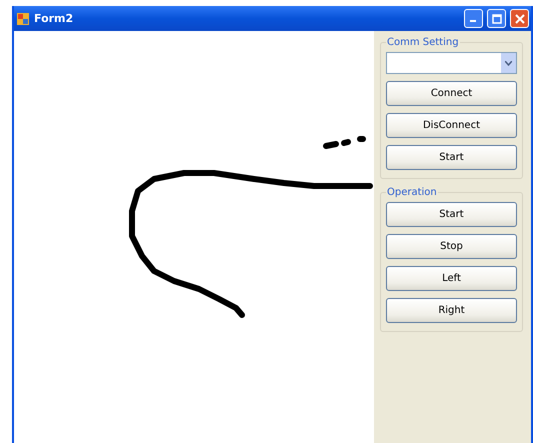  Describe the element at coordinates (473, 18) in the screenshot. I see `minimize-button` at that location.